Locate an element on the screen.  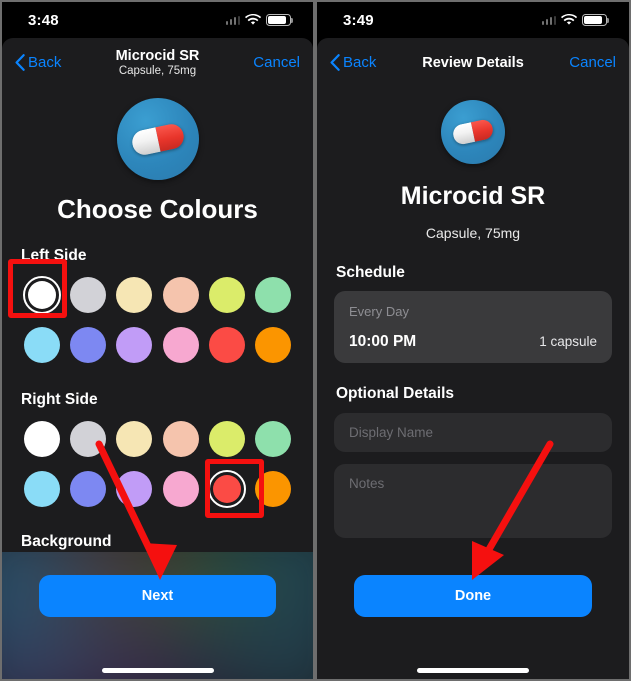
medication-name: Microcid SR is located at coordinates (473, 196).